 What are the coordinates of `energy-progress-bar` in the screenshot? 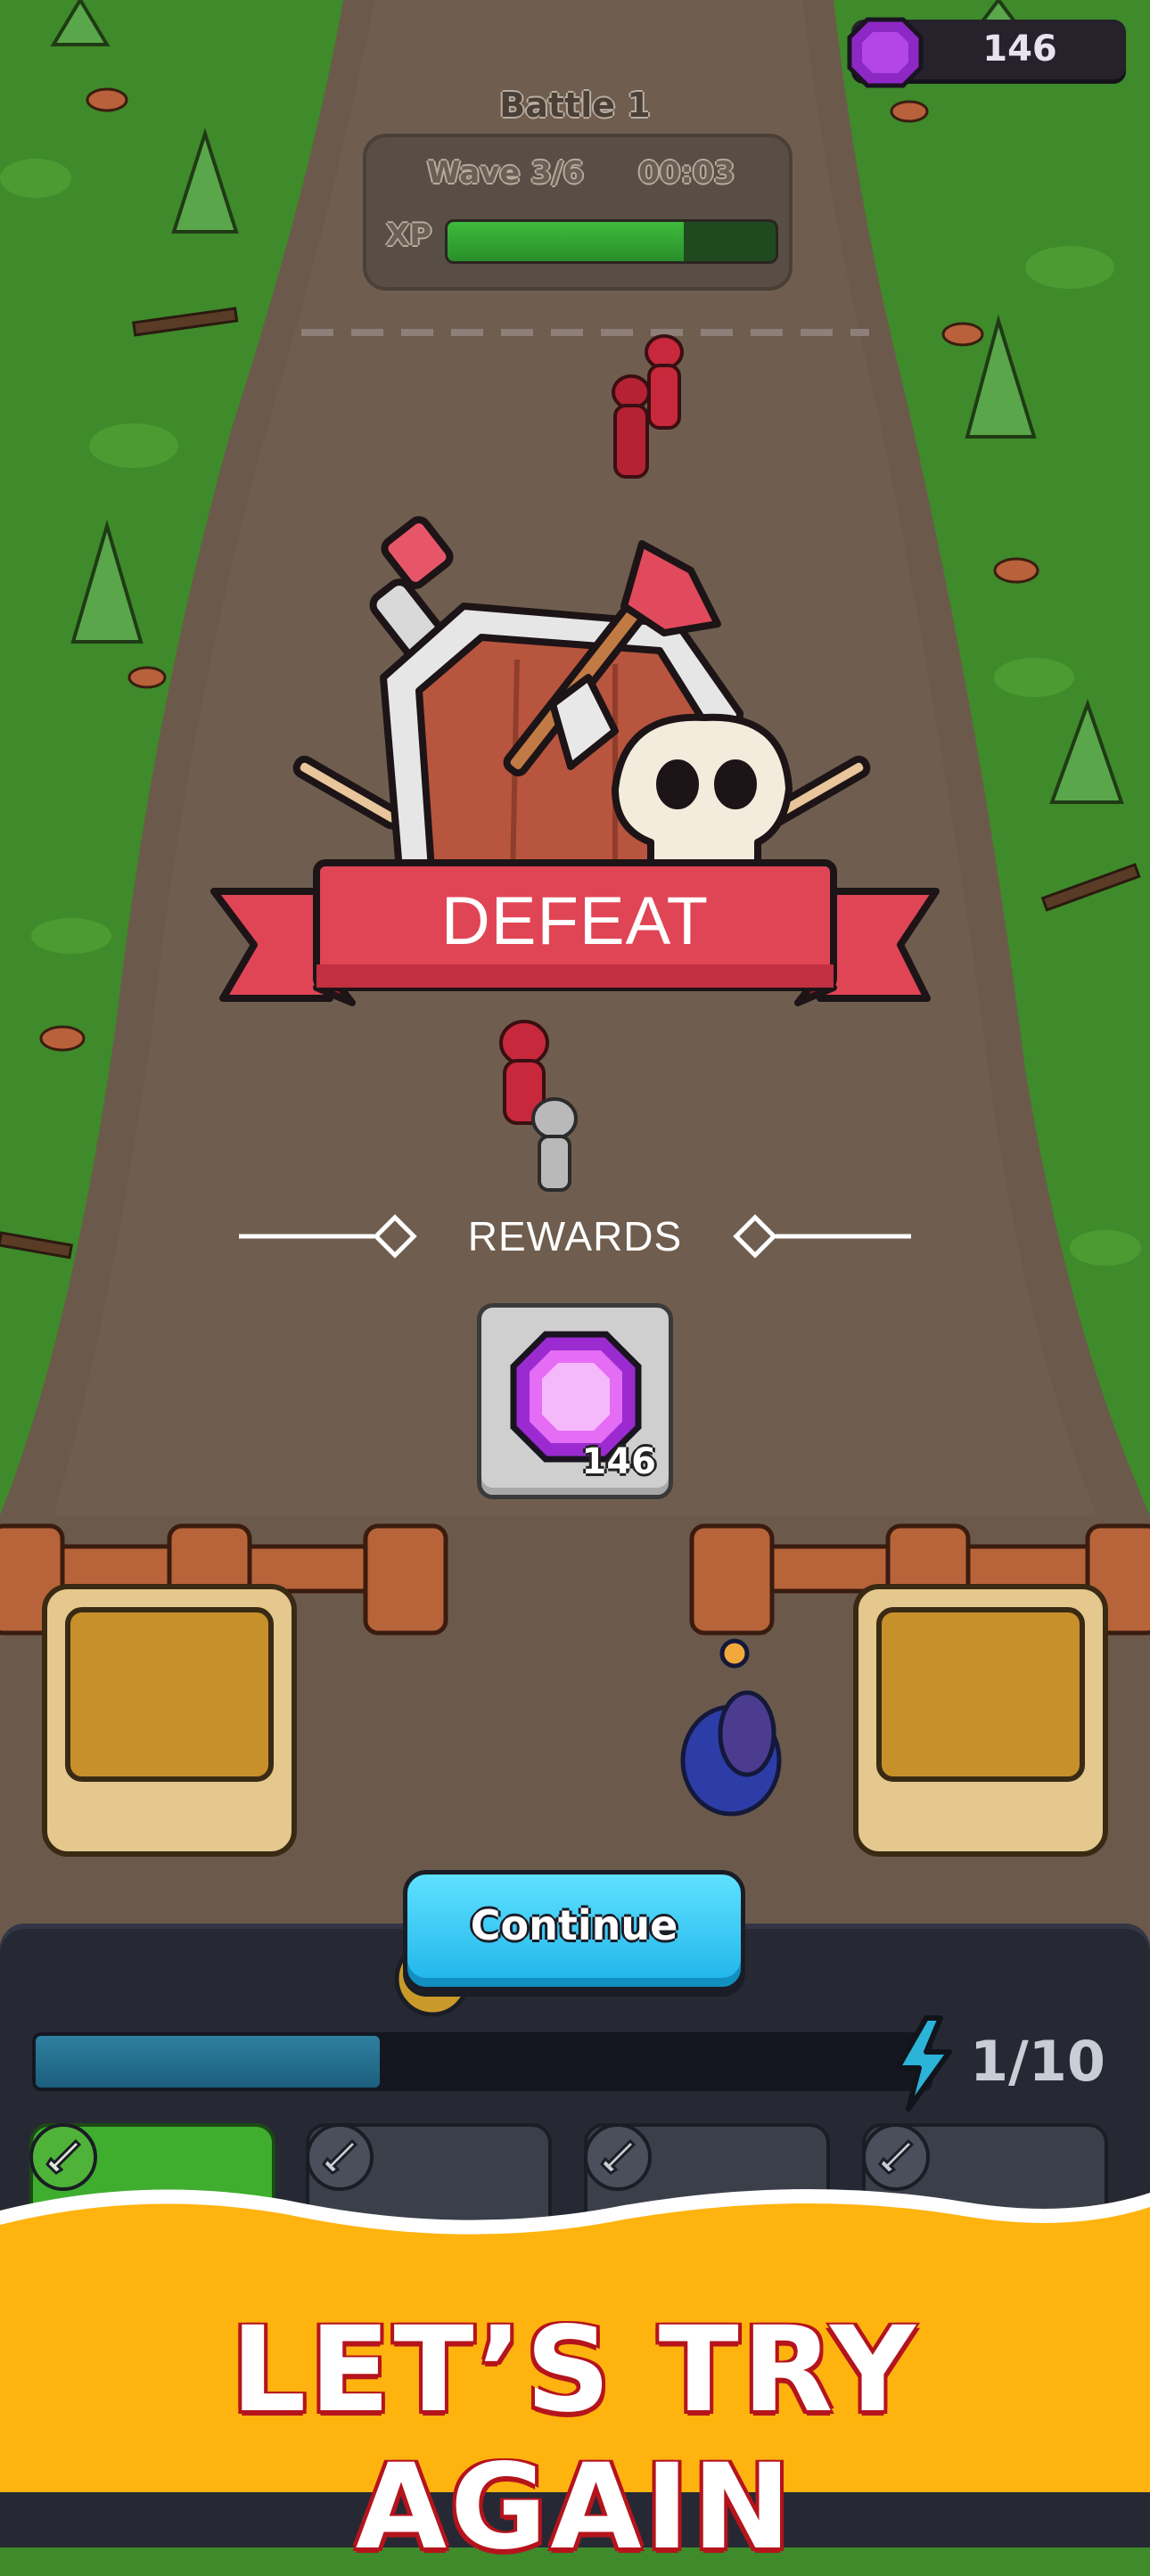 It's located at (482, 2061).